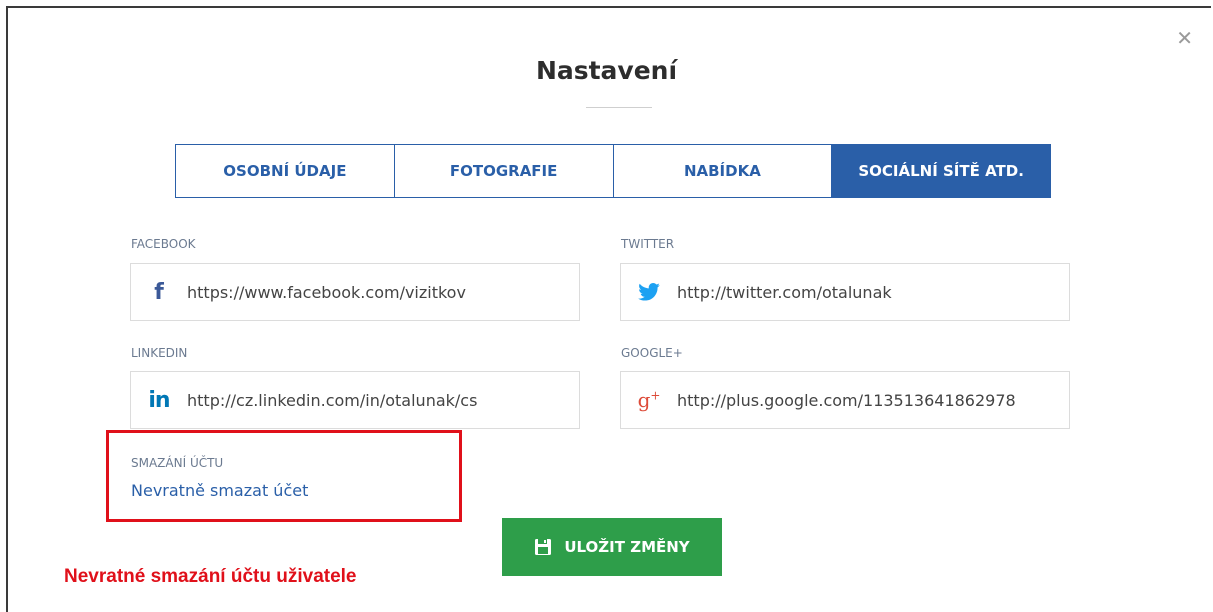  I want to click on dialog-title: Nastavení, so click(606, 70).